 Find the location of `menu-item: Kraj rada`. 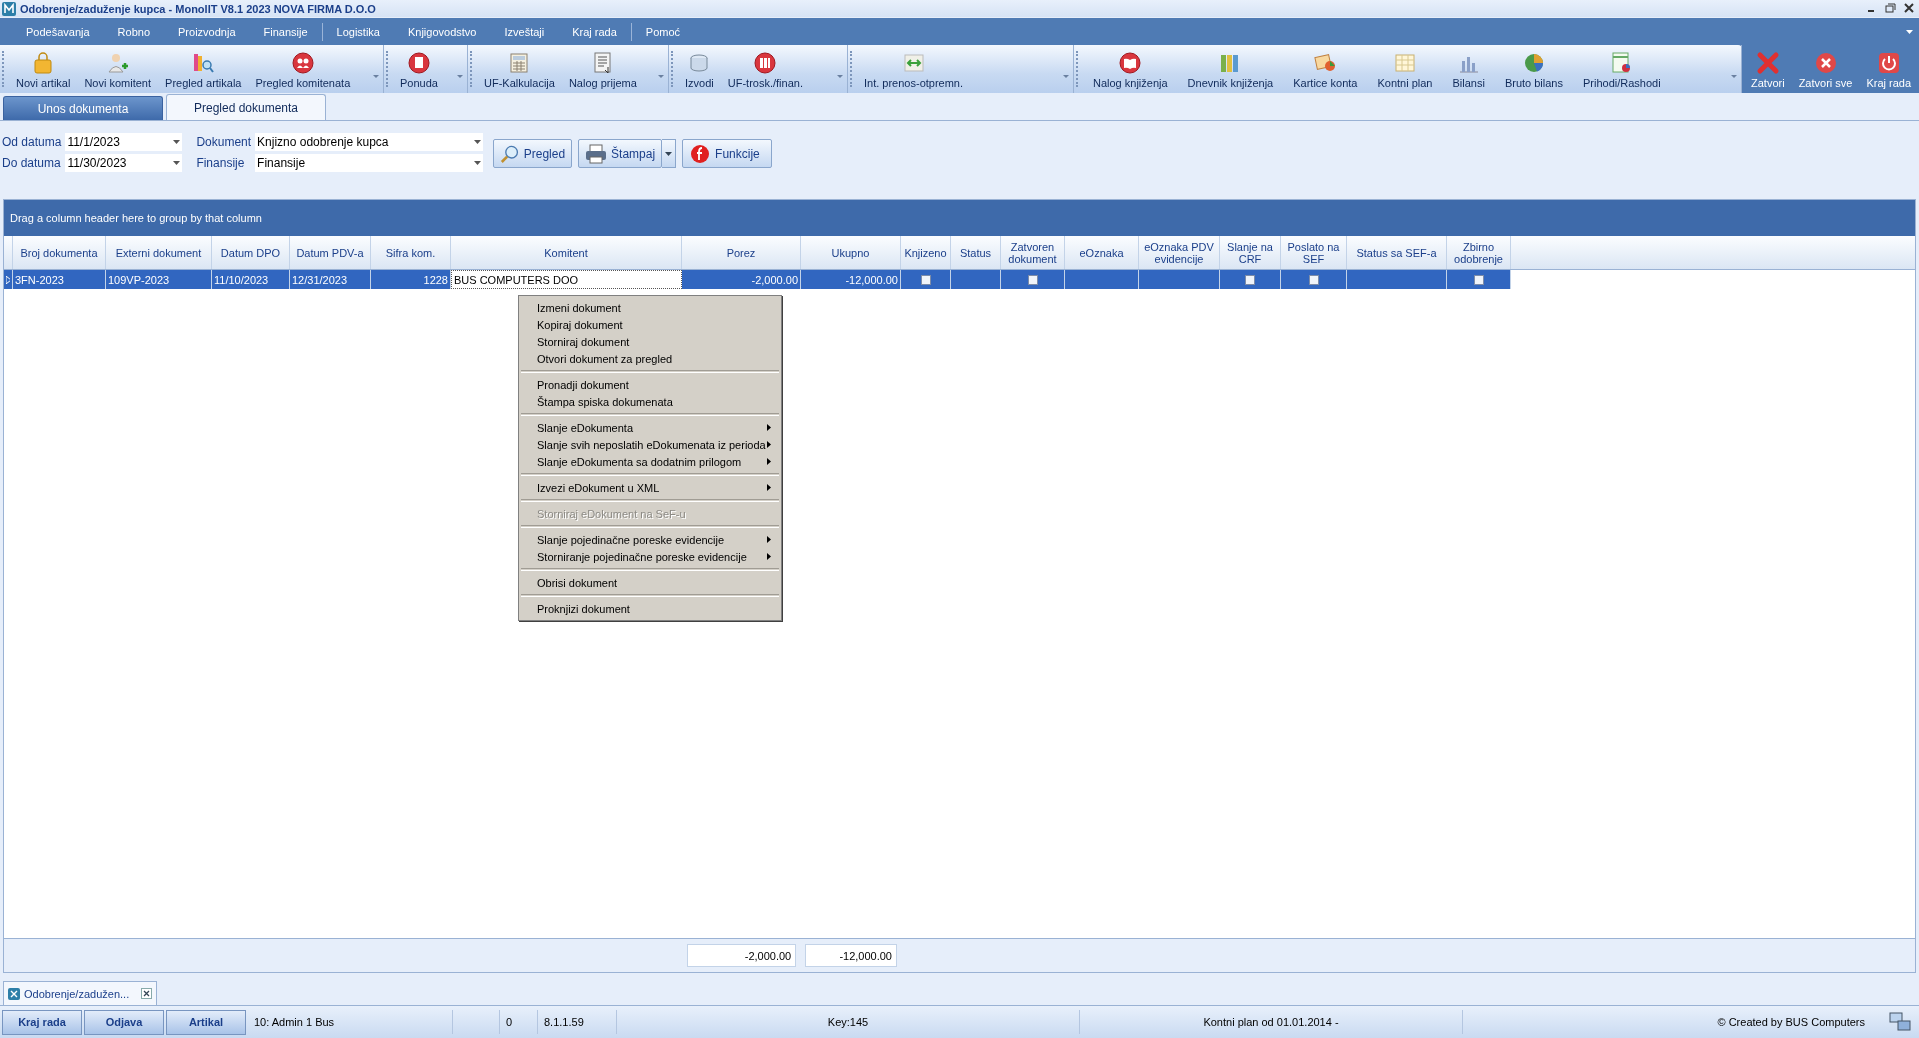

menu-item: Kraj rada is located at coordinates (595, 31).